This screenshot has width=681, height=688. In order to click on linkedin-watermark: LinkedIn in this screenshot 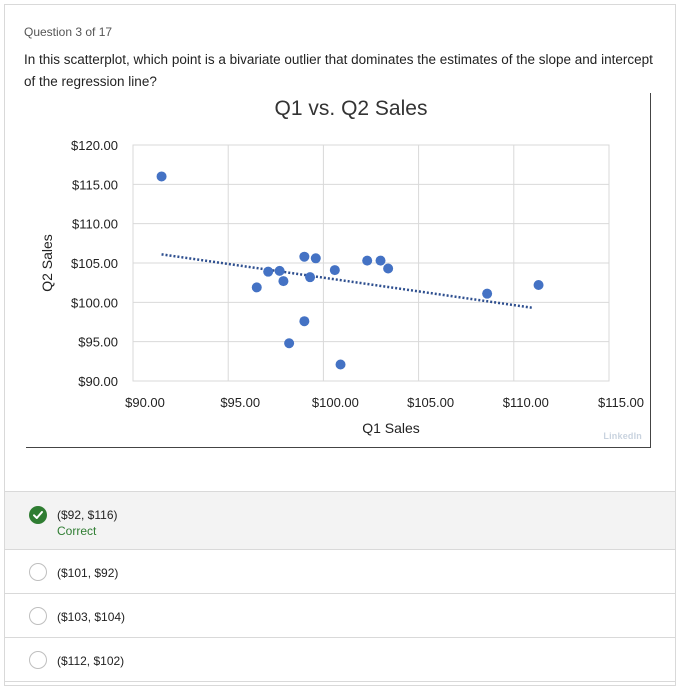, I will do `click(622, 436)`.